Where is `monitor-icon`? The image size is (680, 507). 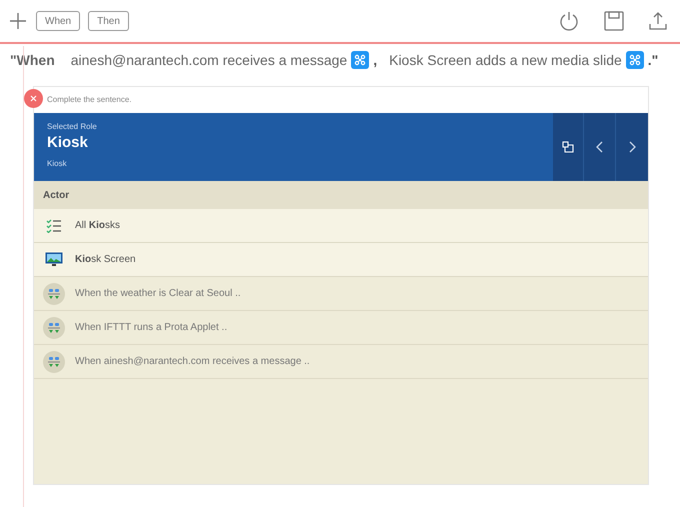
monitor-icon is located at coordinates (54, 259).